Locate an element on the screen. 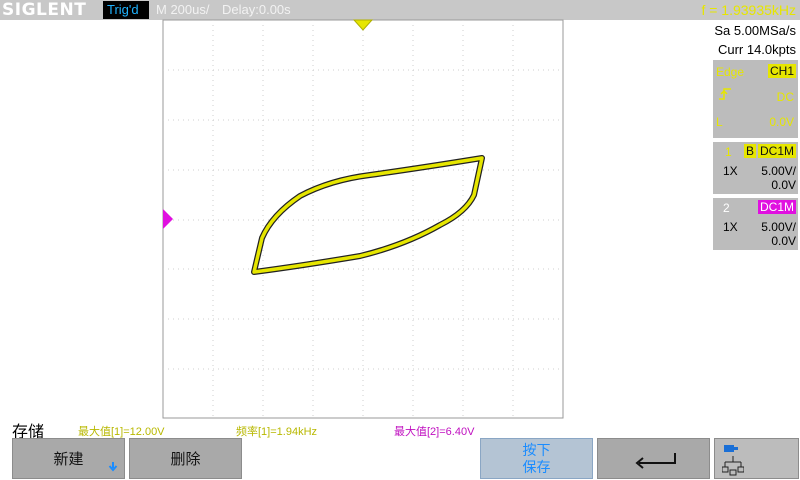 This screenshot has width=800, height=480. ch1-coupling: DC1M is located at coordinates (776, 151).